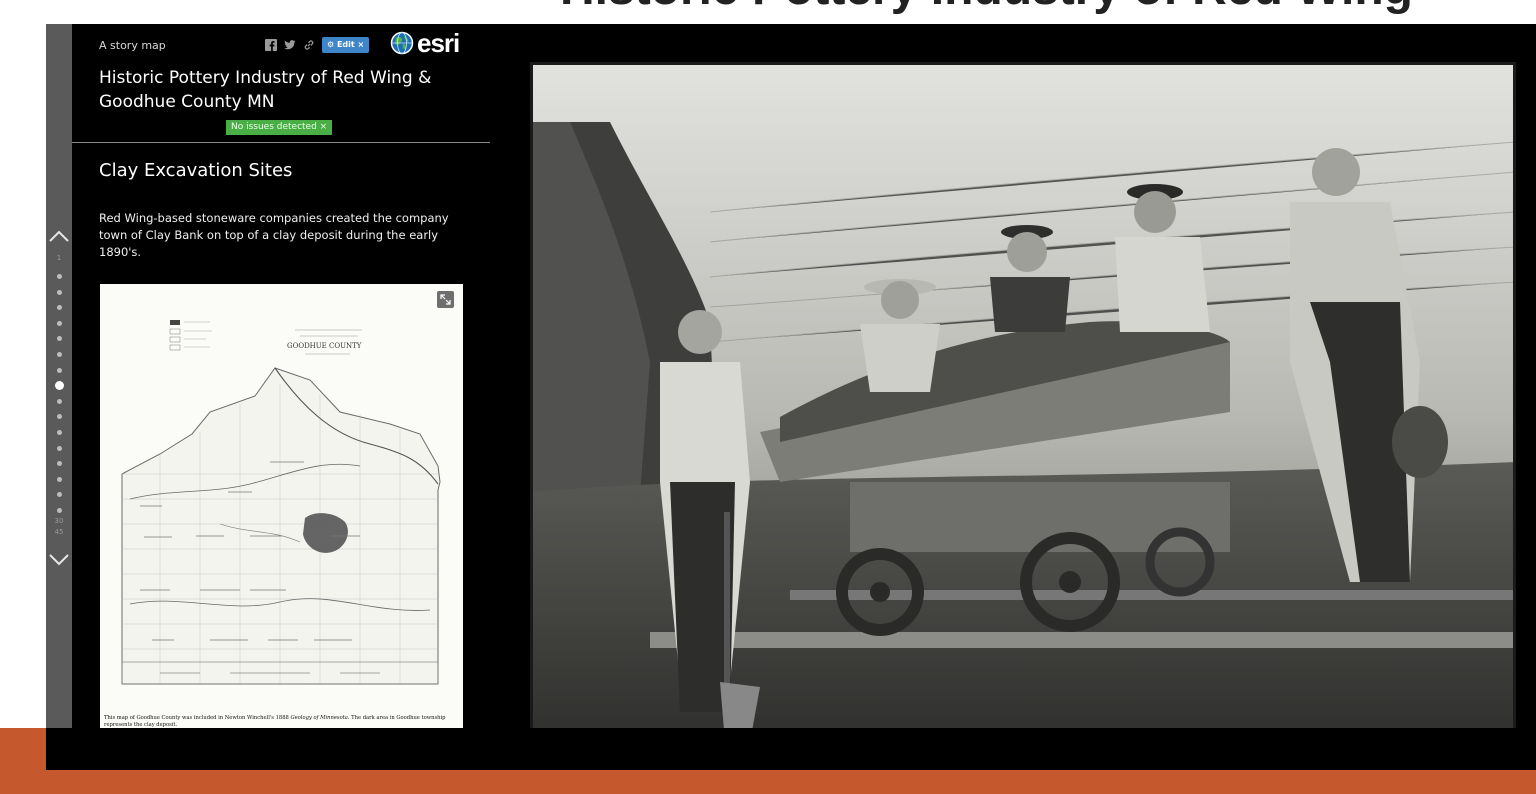 This screenshot has width=1536, height=794. What do you see at coordinates (438, 43) in the screenshot?
I see `esri-logo-text: esri` at bounding box center [438, 43].